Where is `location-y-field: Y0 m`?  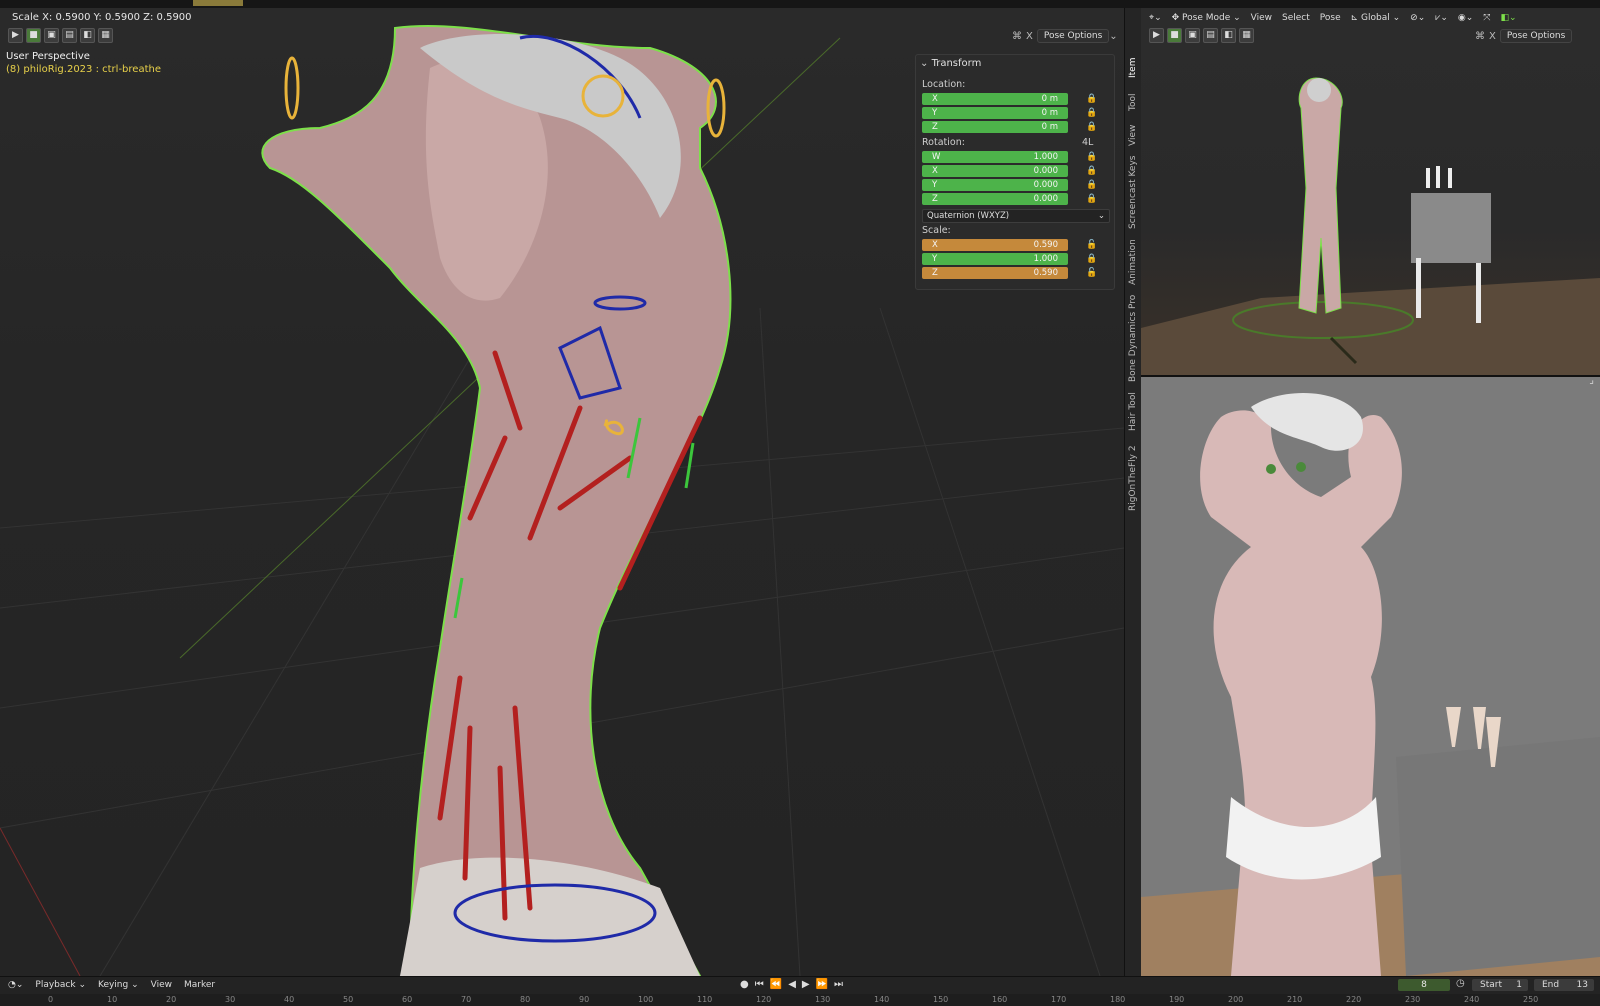 location-y-field: Y0 m is located at coordinates (995, 113).